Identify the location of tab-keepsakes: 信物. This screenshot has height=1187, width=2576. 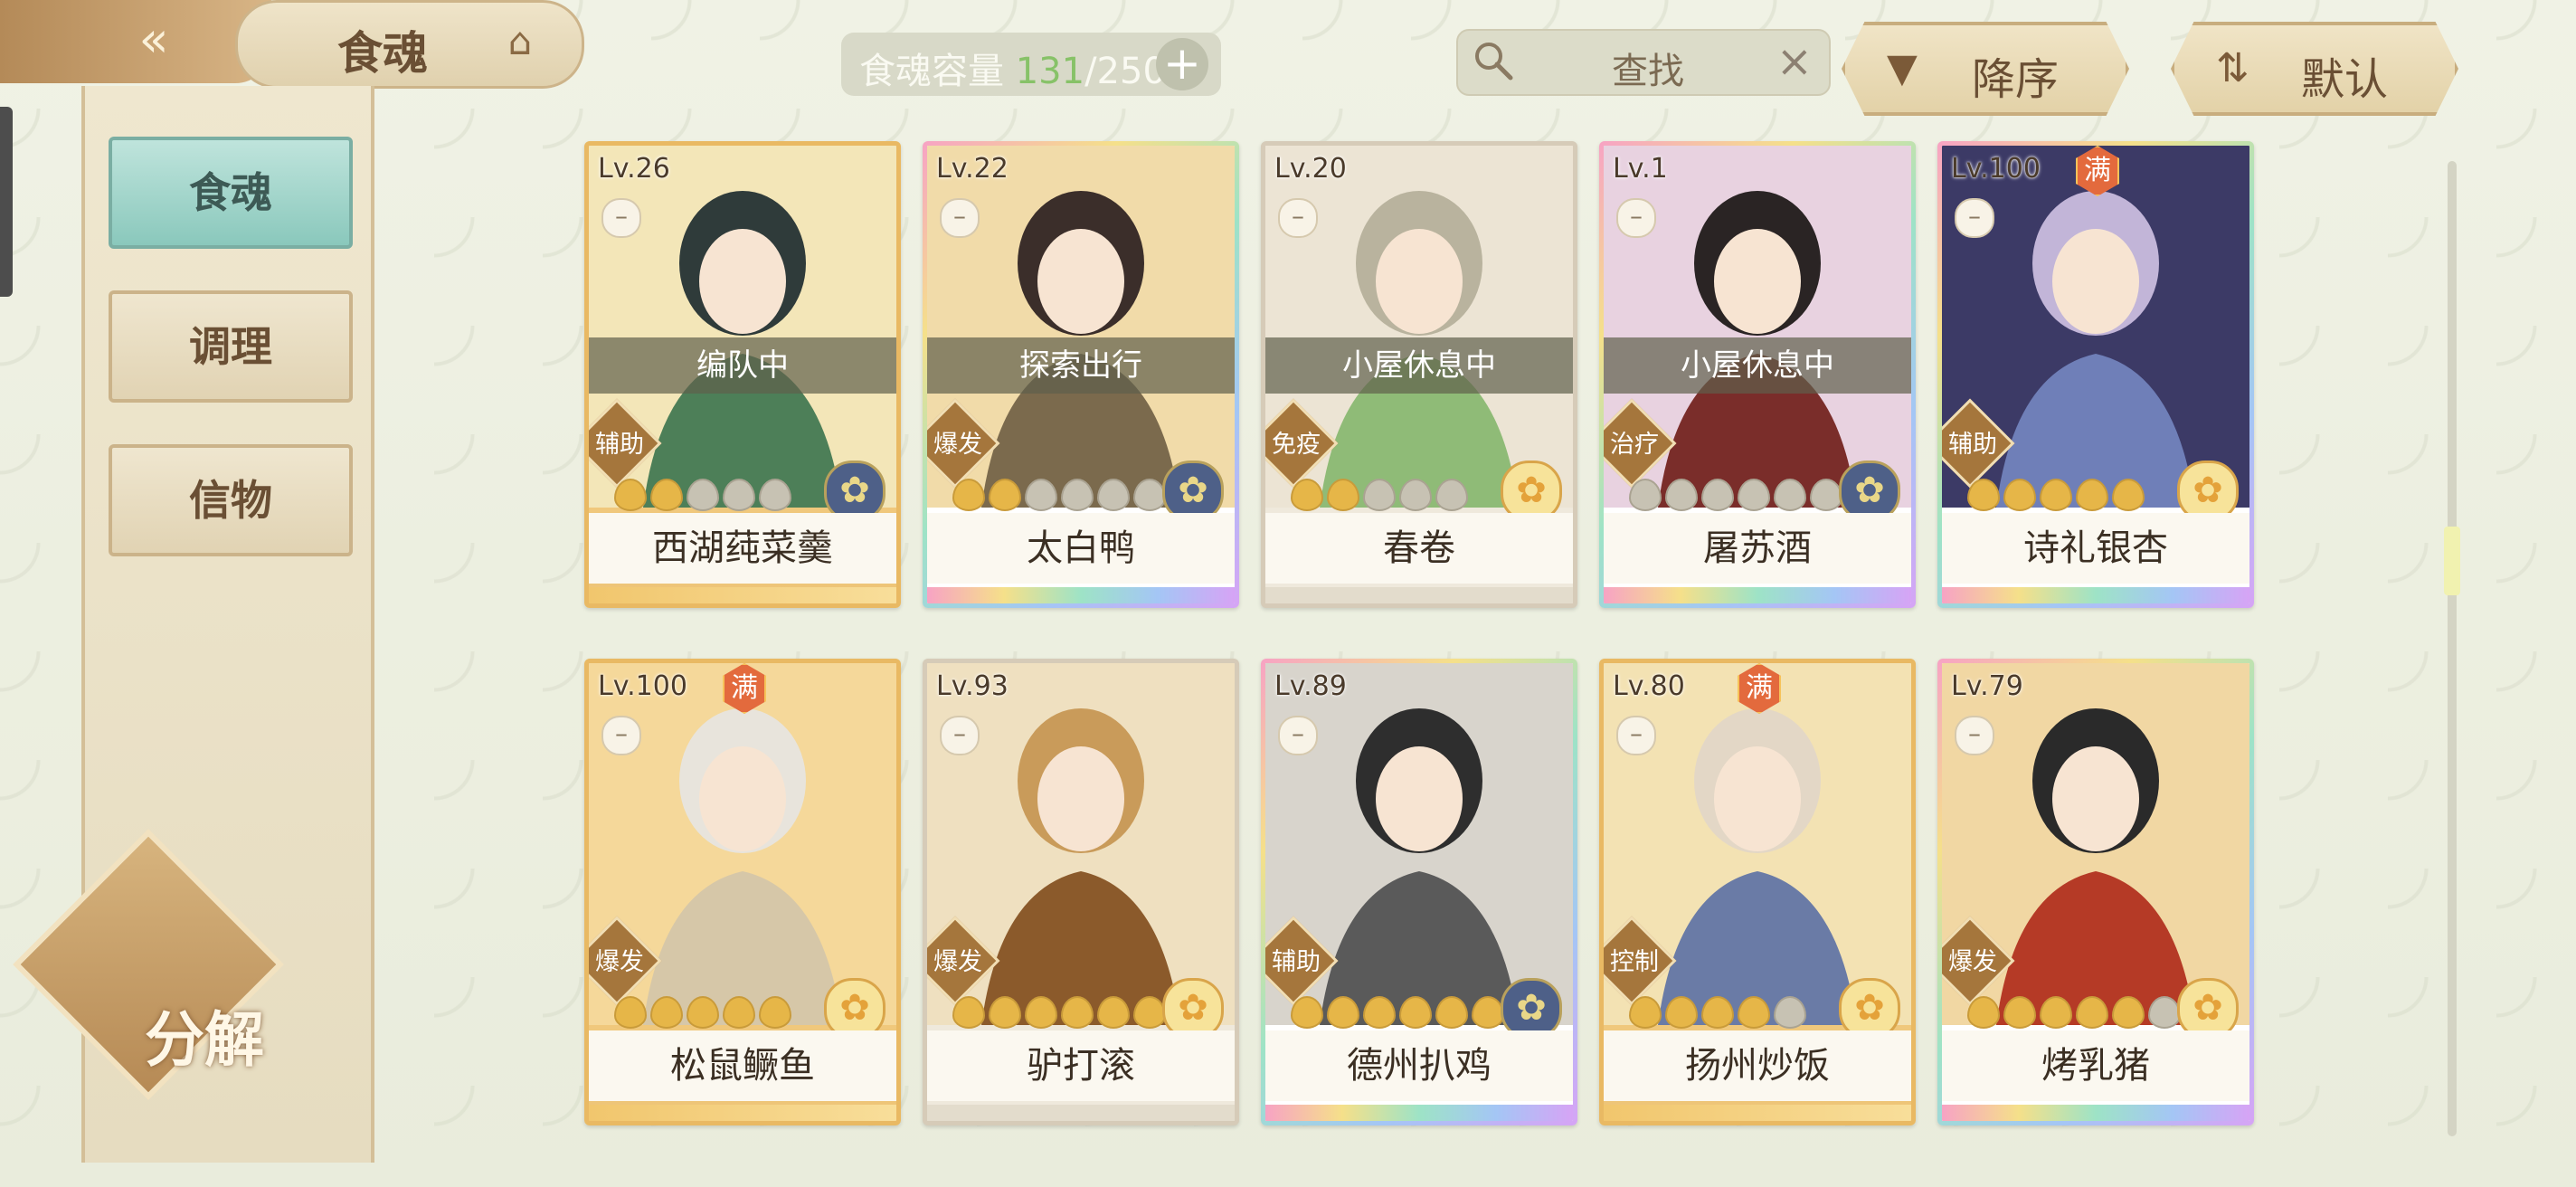
(231, 500).